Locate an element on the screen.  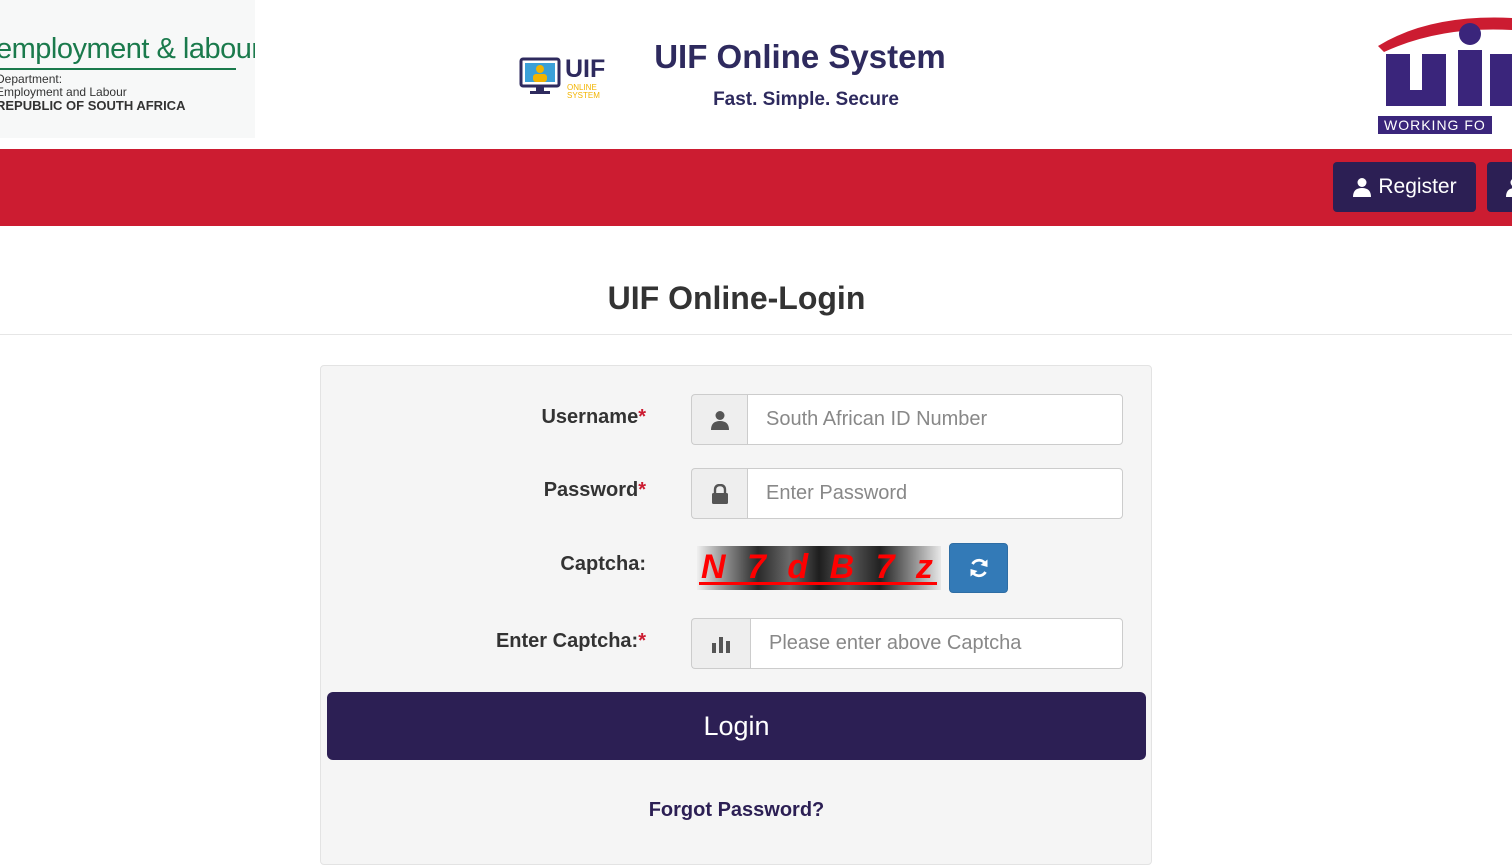
captcha-input is located at coordinates (936, 643).